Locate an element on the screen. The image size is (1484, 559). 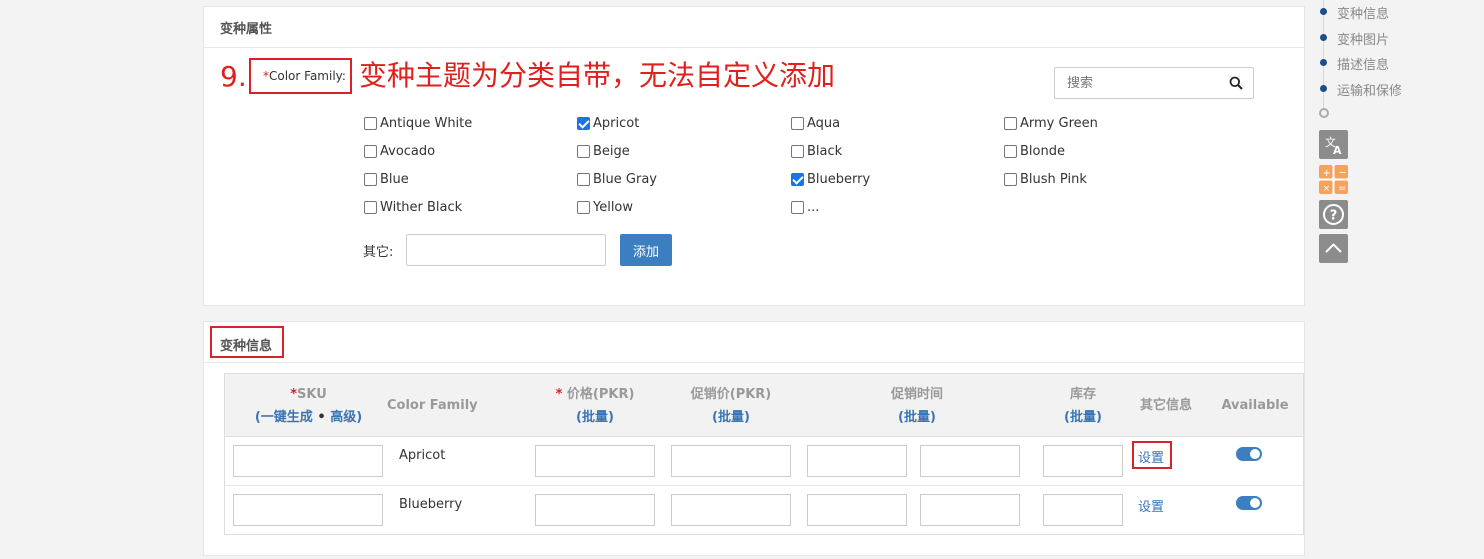
color-family-value: Apricot is located at coordinates (422, 455).